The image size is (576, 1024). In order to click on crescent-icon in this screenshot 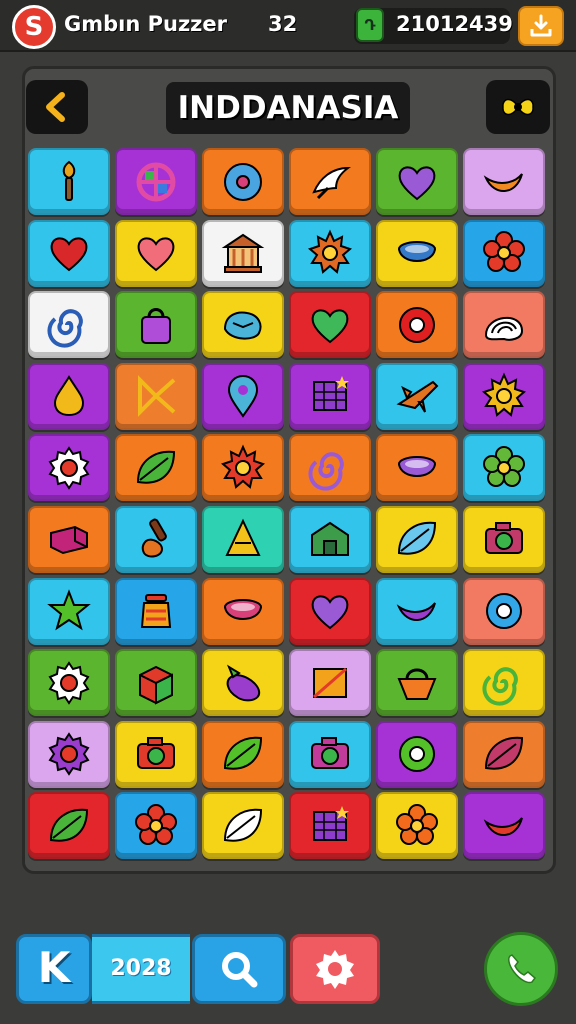, I will do `click(503, 182)`.